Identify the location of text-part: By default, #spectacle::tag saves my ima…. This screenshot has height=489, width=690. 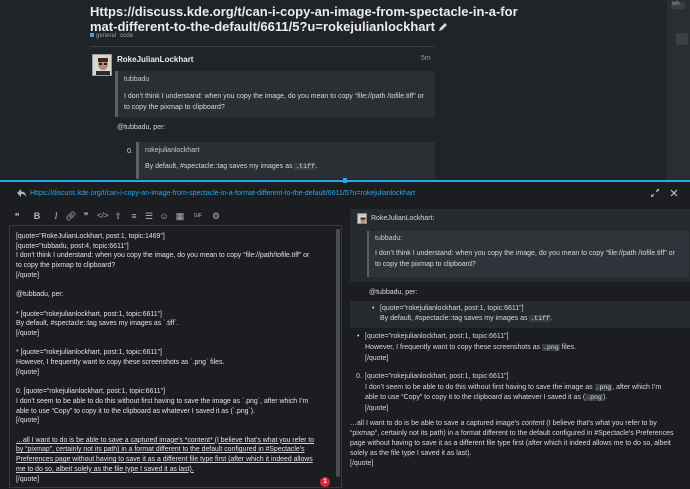
(455, 318).